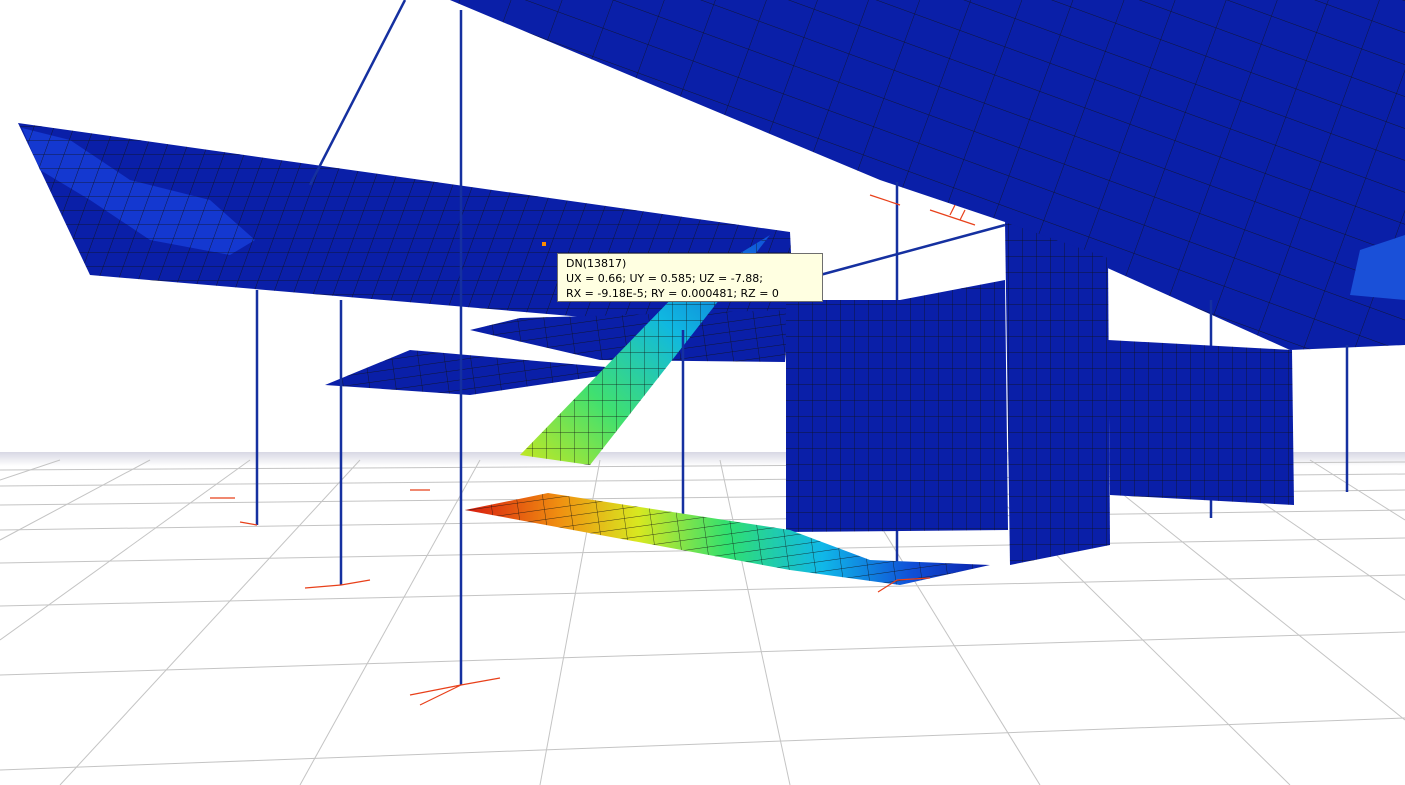  What do you see at coordinates (544, 244) in the screenshot?
I see `selected-node-marker` at bounding box center [544, 244].